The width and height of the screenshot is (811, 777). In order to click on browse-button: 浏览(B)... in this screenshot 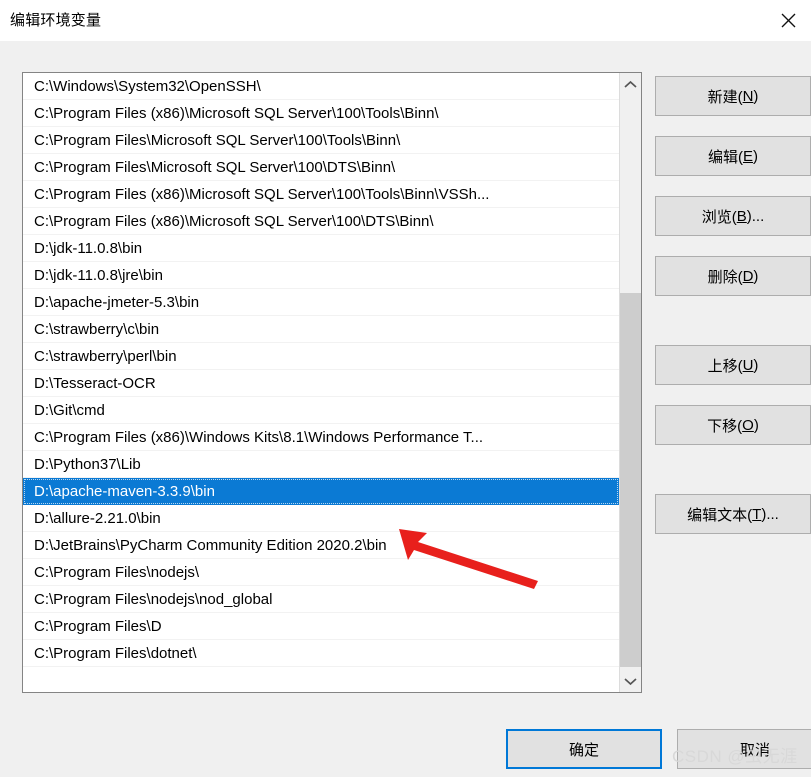, I will do `click(733, 216)`.